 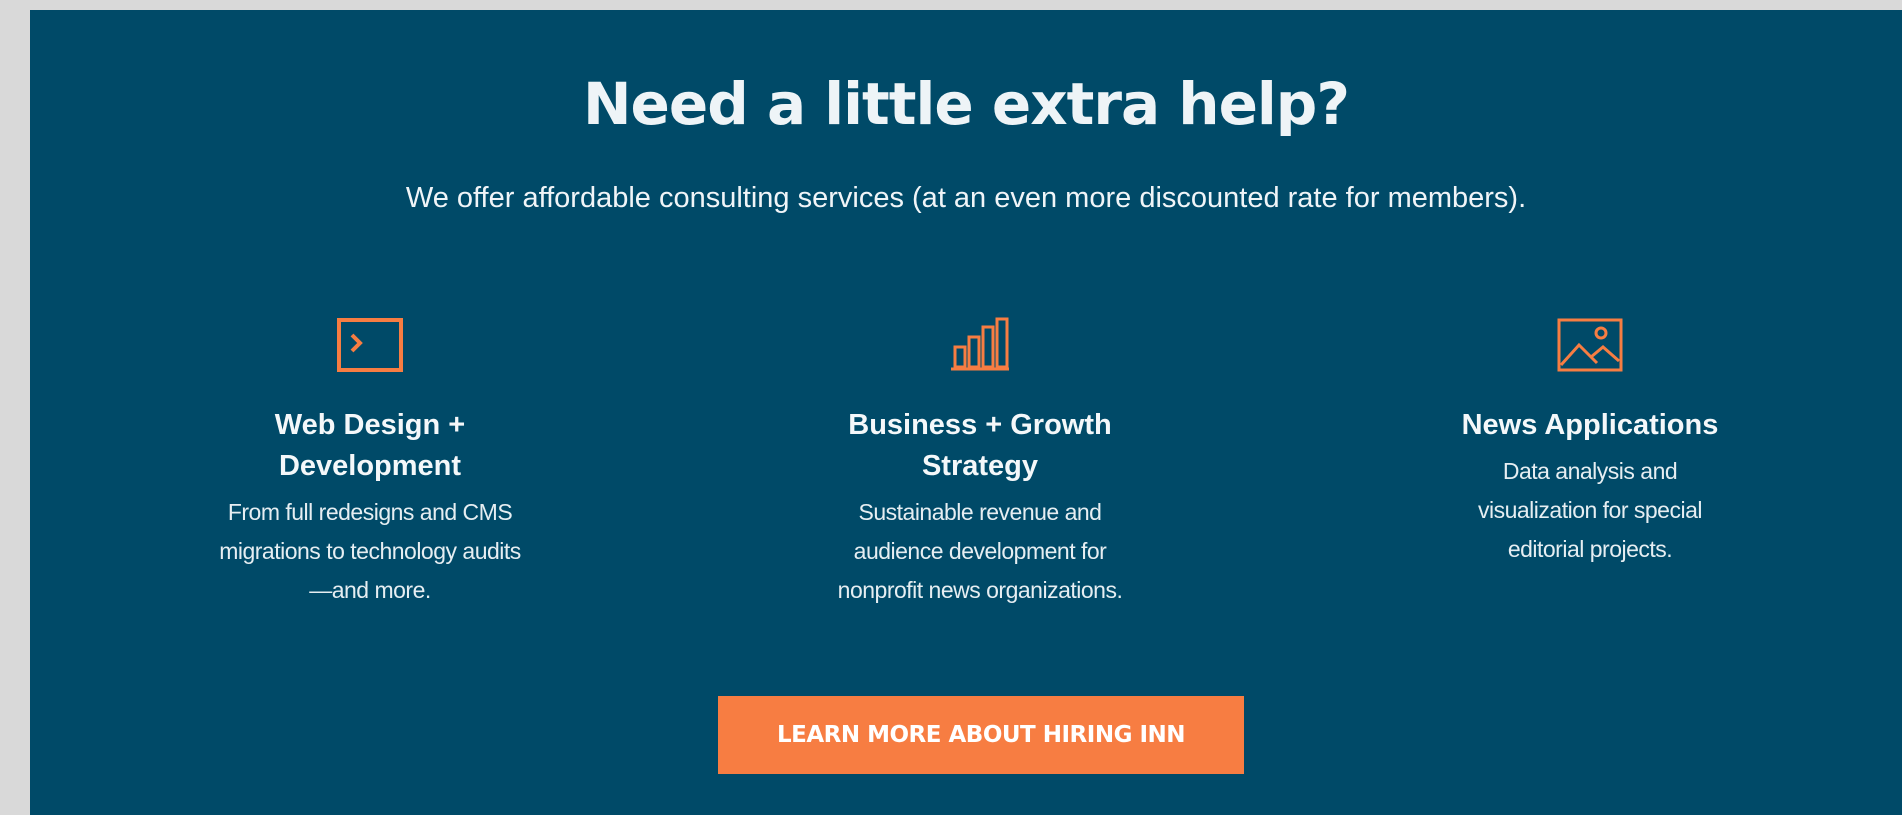 I want to click on service-title: Web Design + Development, so click(x=370, y=445).